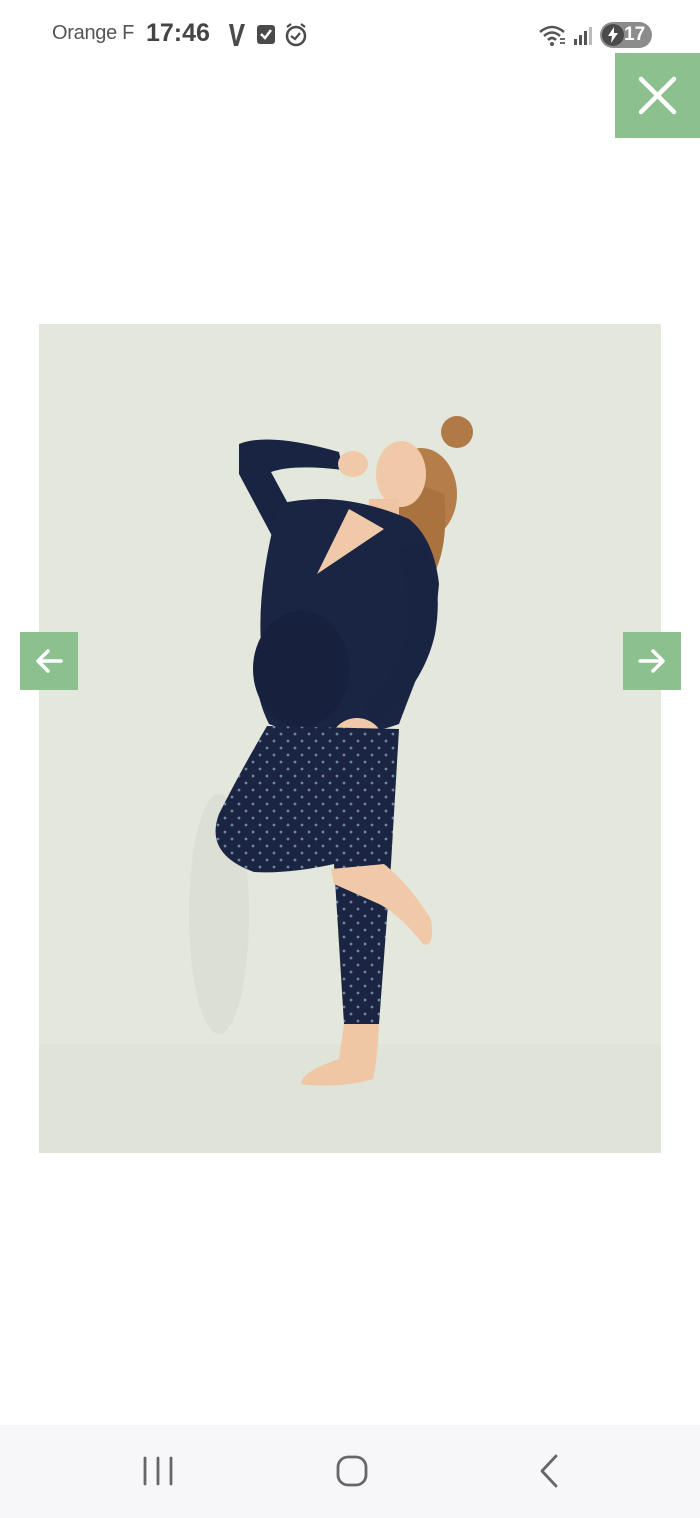 The image size is (700, 1518). What do you see at coordinates (613, 35) in the screenshot?
I see `battery-charging-icon` at bounding box center [613, 35].